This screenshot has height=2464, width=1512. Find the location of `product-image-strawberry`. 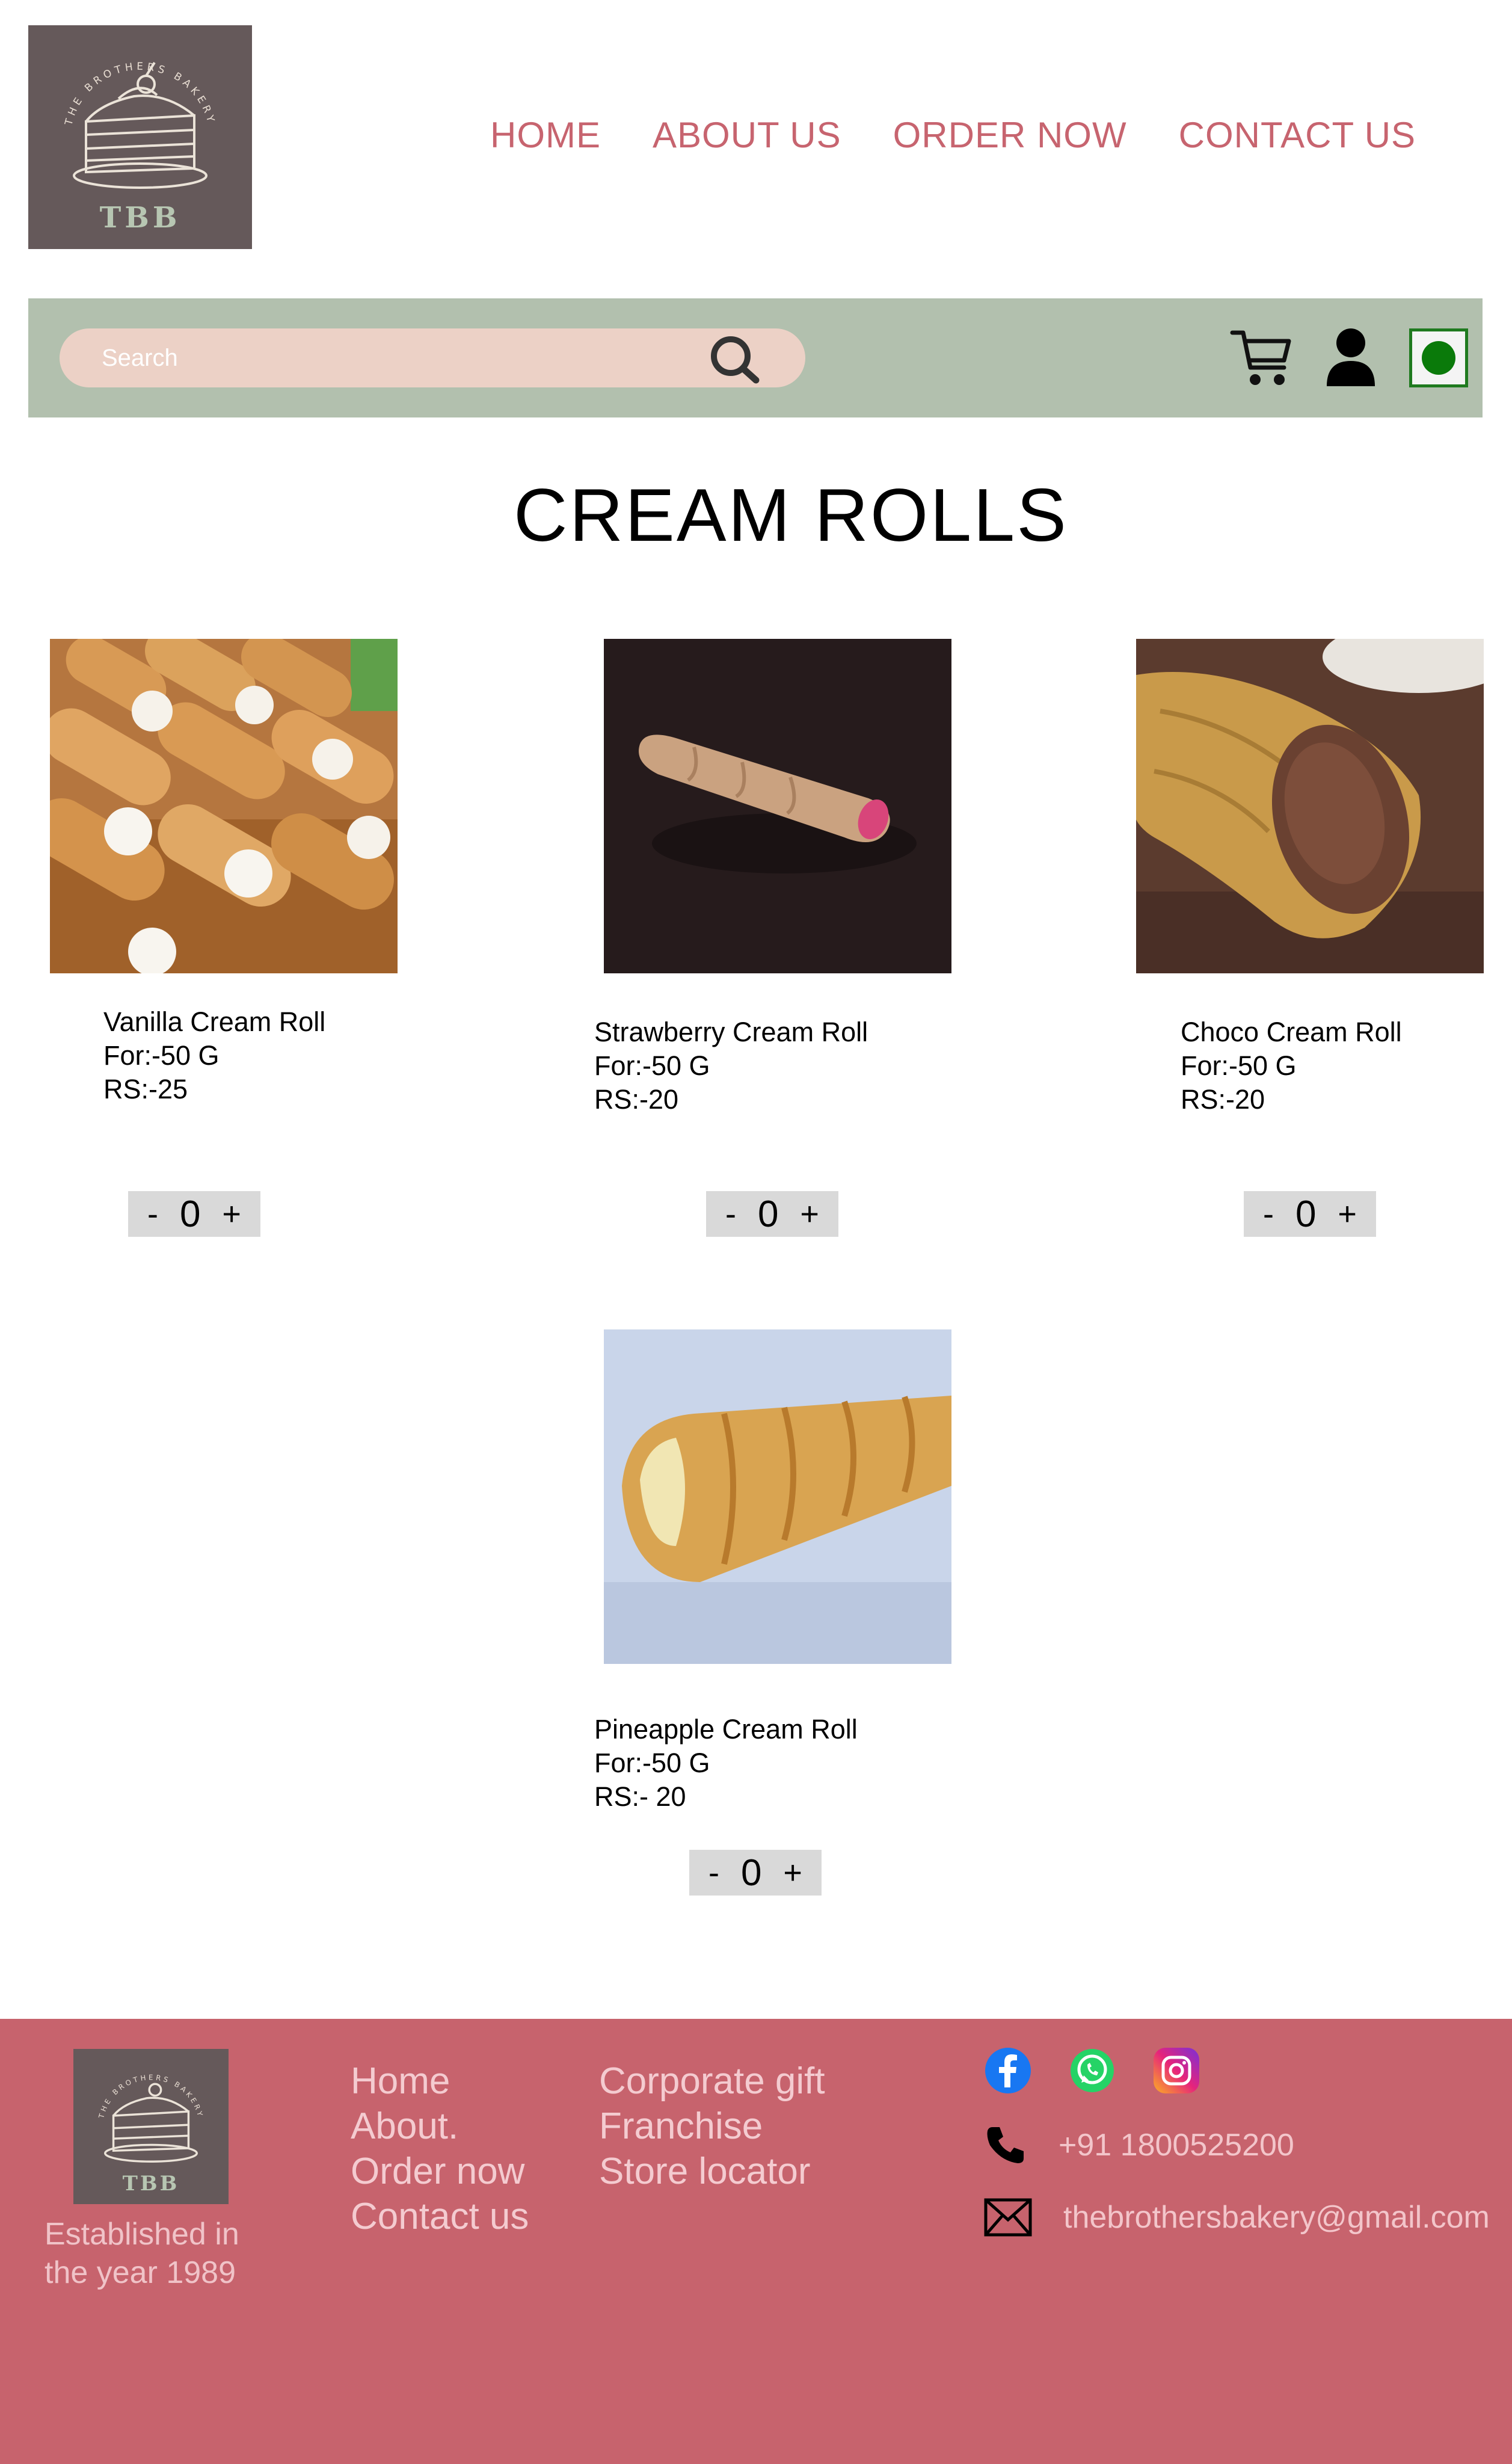

product-image-strawberry is located at coordinates (778, 806).